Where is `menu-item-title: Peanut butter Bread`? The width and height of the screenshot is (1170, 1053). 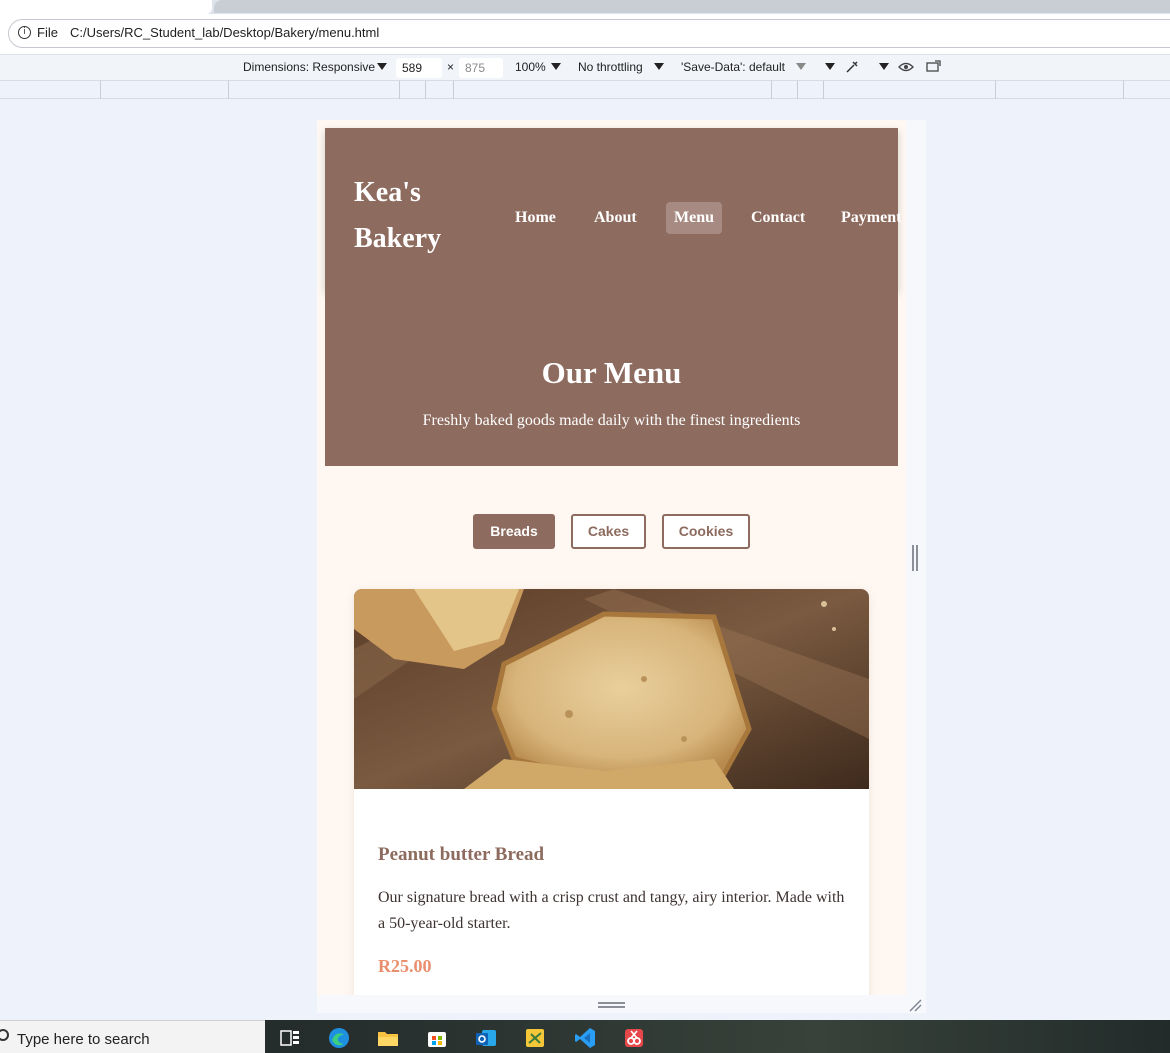
menu-item-title: Peanut butter Bread is located at coordinates (461, 854).